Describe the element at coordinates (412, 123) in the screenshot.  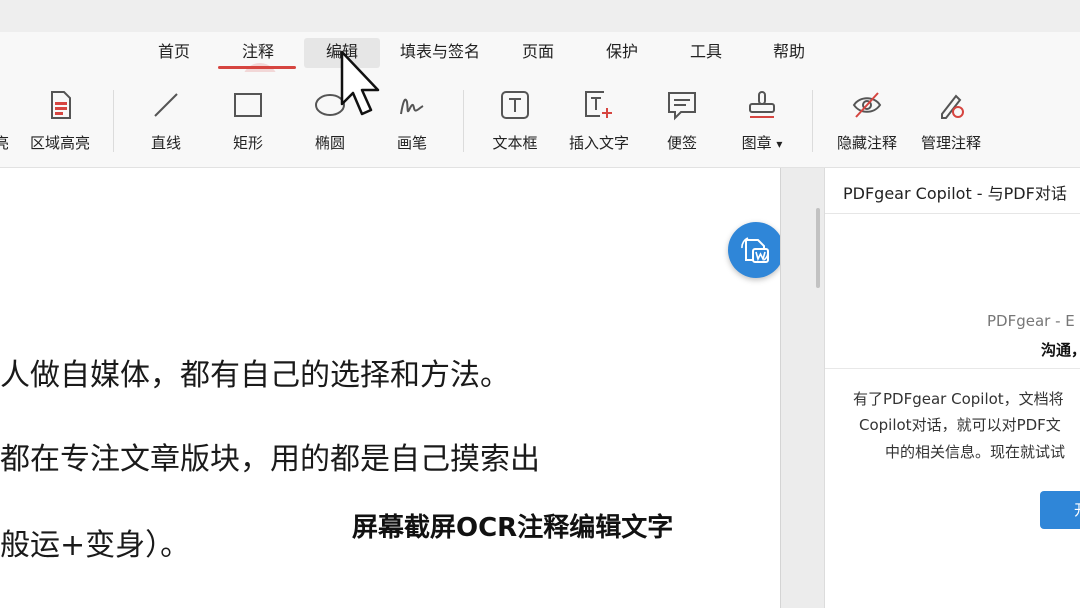
I see `tool-pen: 画笔` at that location.